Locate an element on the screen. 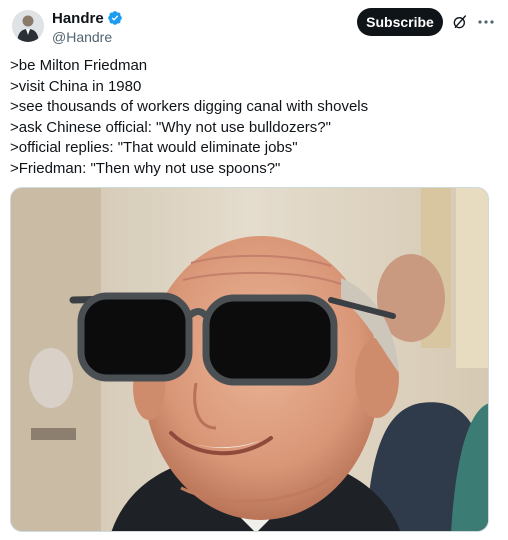 Image resolution: width=508 pixels, height=540 pixels. user-info: Handre @Handre is located at coordinates (87, 27).